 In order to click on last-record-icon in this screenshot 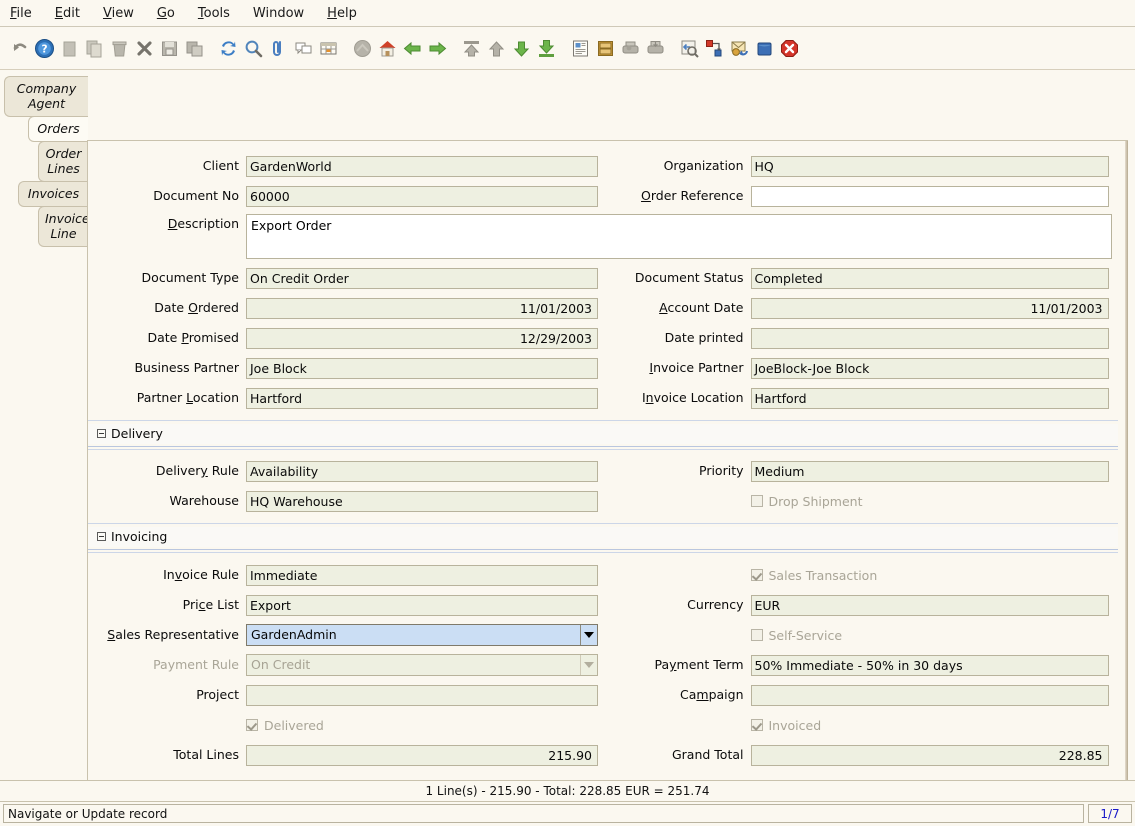, I will do `click(546, 48)`.